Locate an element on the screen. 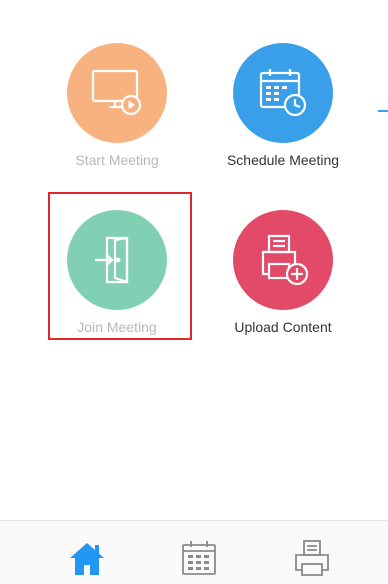  schedule-meeting-label: Schedule Meeting is located at coordinates (283, 160).